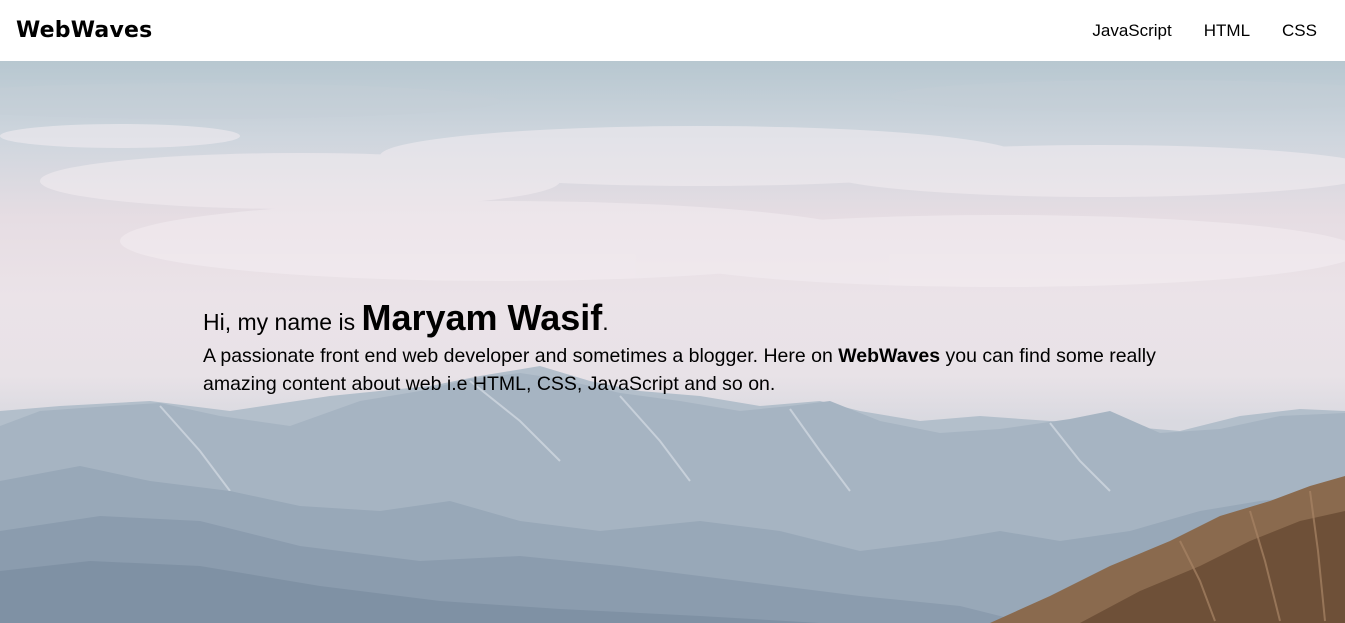  What do you see at coordinates (482, 317) in the screenshot?
I see `author-name: Maryam Wasif` at bounding box center [482, 317].